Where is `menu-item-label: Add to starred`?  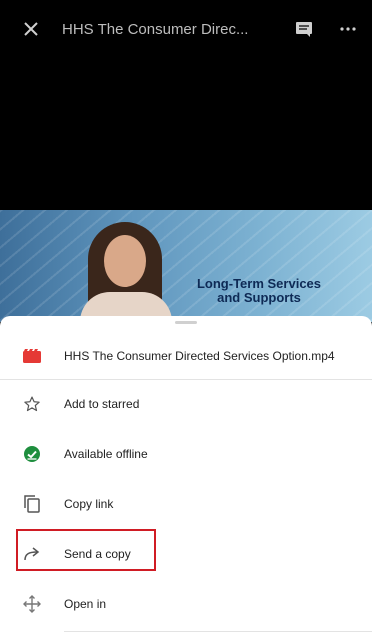 menu-item-label: Add to starred is located at coordinates (102, 404).